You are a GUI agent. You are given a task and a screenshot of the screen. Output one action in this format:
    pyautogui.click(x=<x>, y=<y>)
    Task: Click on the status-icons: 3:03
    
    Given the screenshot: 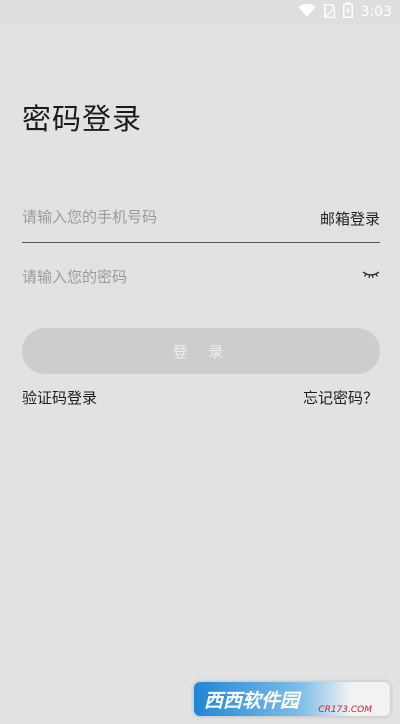 What is the action you would take?
    pyautogui.click(x=345, y=12)
    